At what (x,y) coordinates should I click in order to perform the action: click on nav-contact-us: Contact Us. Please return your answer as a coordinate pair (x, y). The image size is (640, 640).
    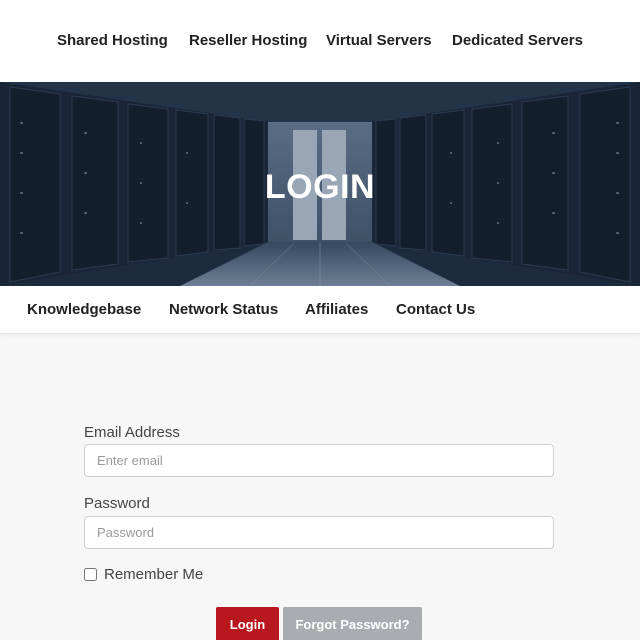
    Looking at the image, I should click on (435, 309).